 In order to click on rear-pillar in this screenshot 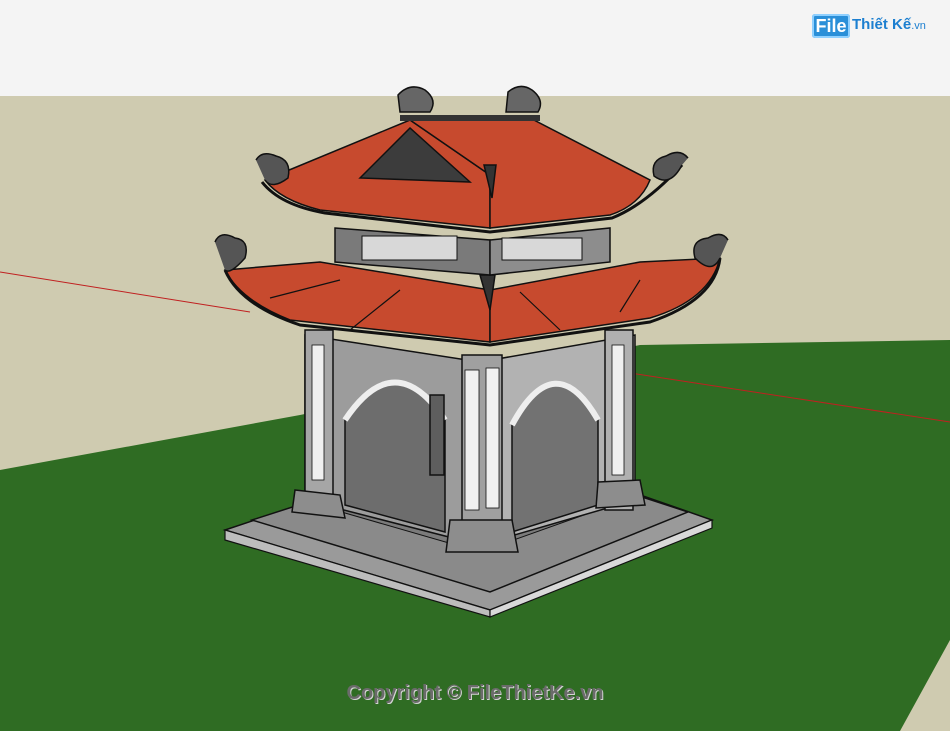, I will do `click(437, 435)`.